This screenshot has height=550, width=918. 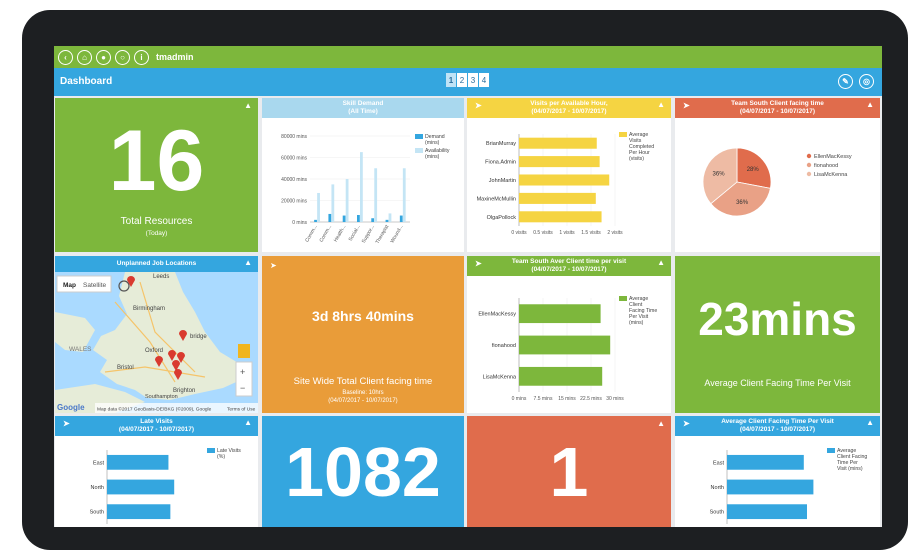 I want to click on zoom-out-button: −, so click(x=242, y=388).